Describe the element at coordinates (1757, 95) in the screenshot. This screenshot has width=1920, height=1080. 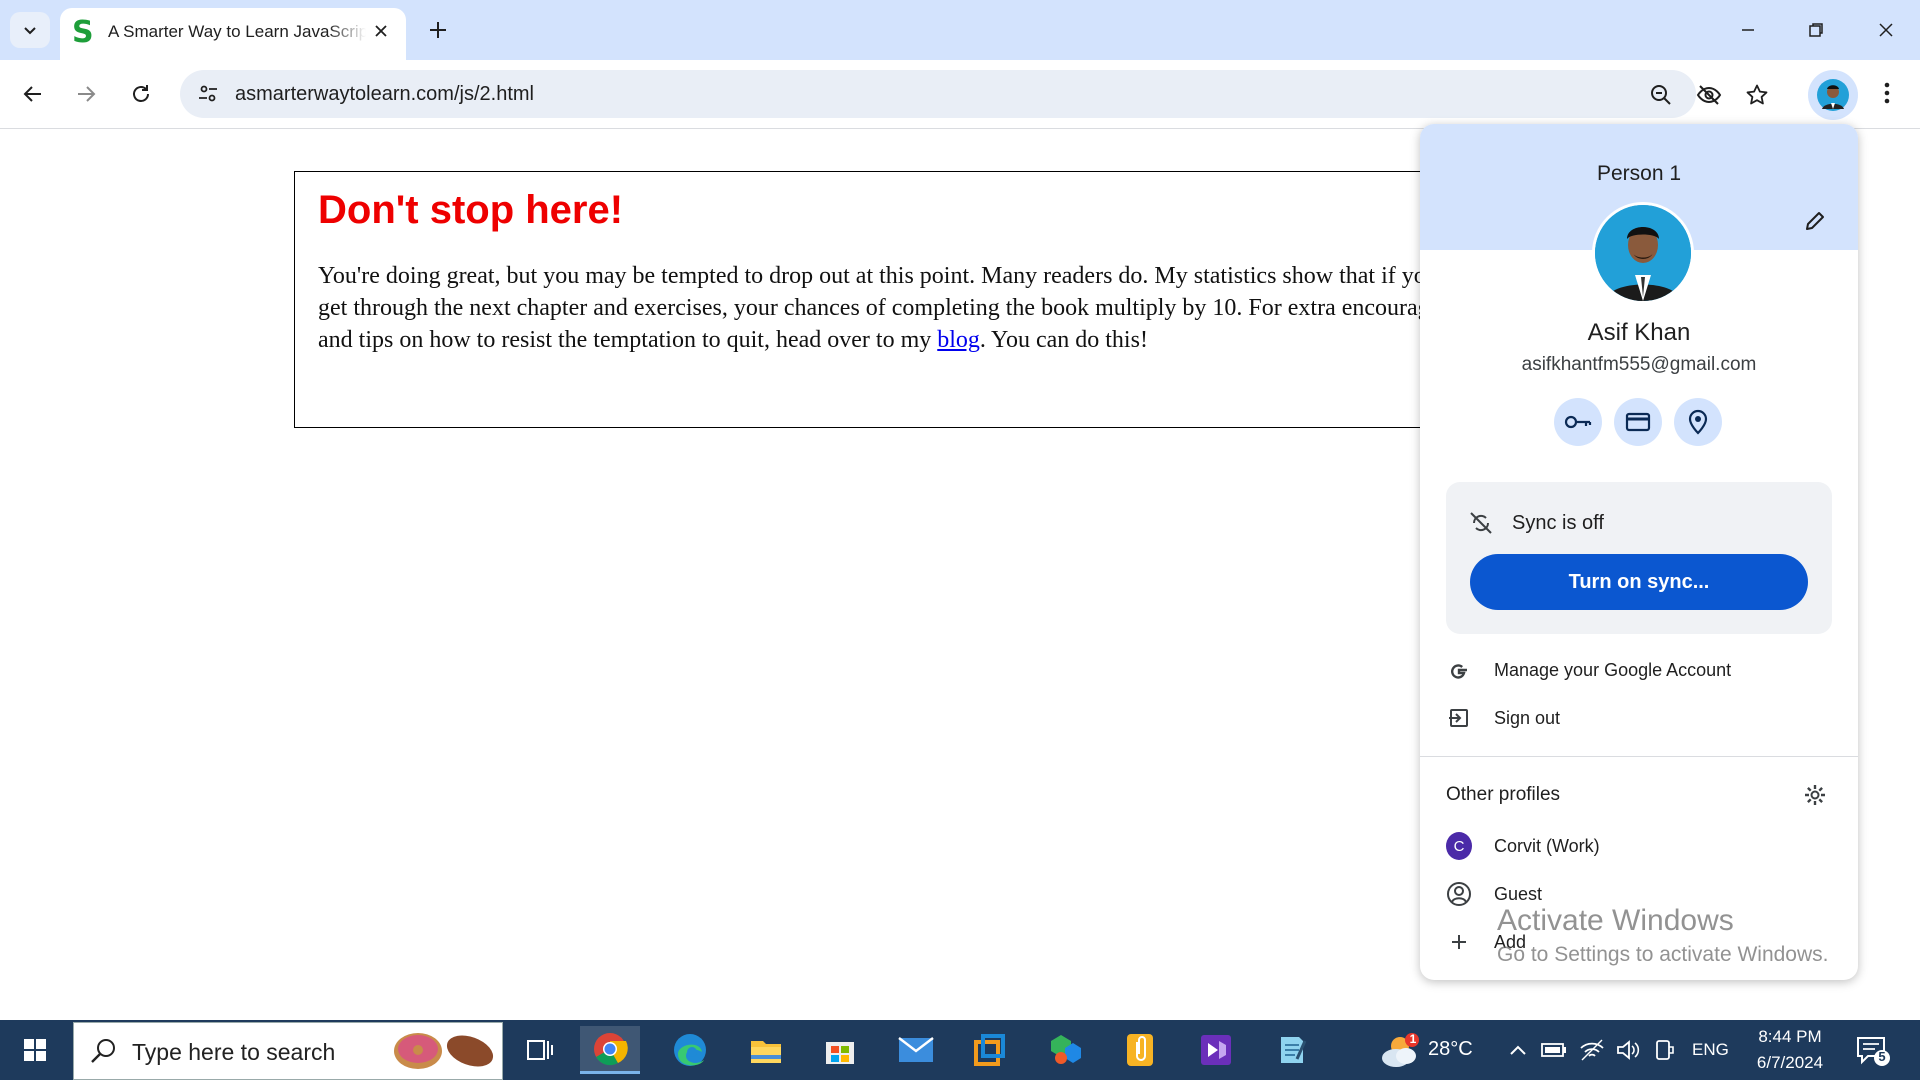
I see `bookmark-star-icon` at that location.